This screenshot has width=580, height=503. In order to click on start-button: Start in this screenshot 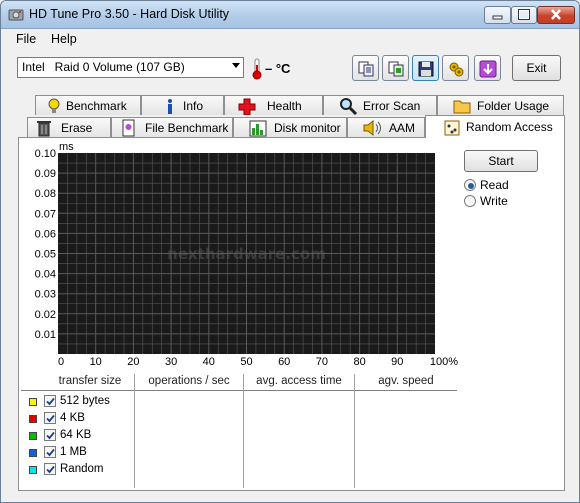, I will do `click(501, 161)`.